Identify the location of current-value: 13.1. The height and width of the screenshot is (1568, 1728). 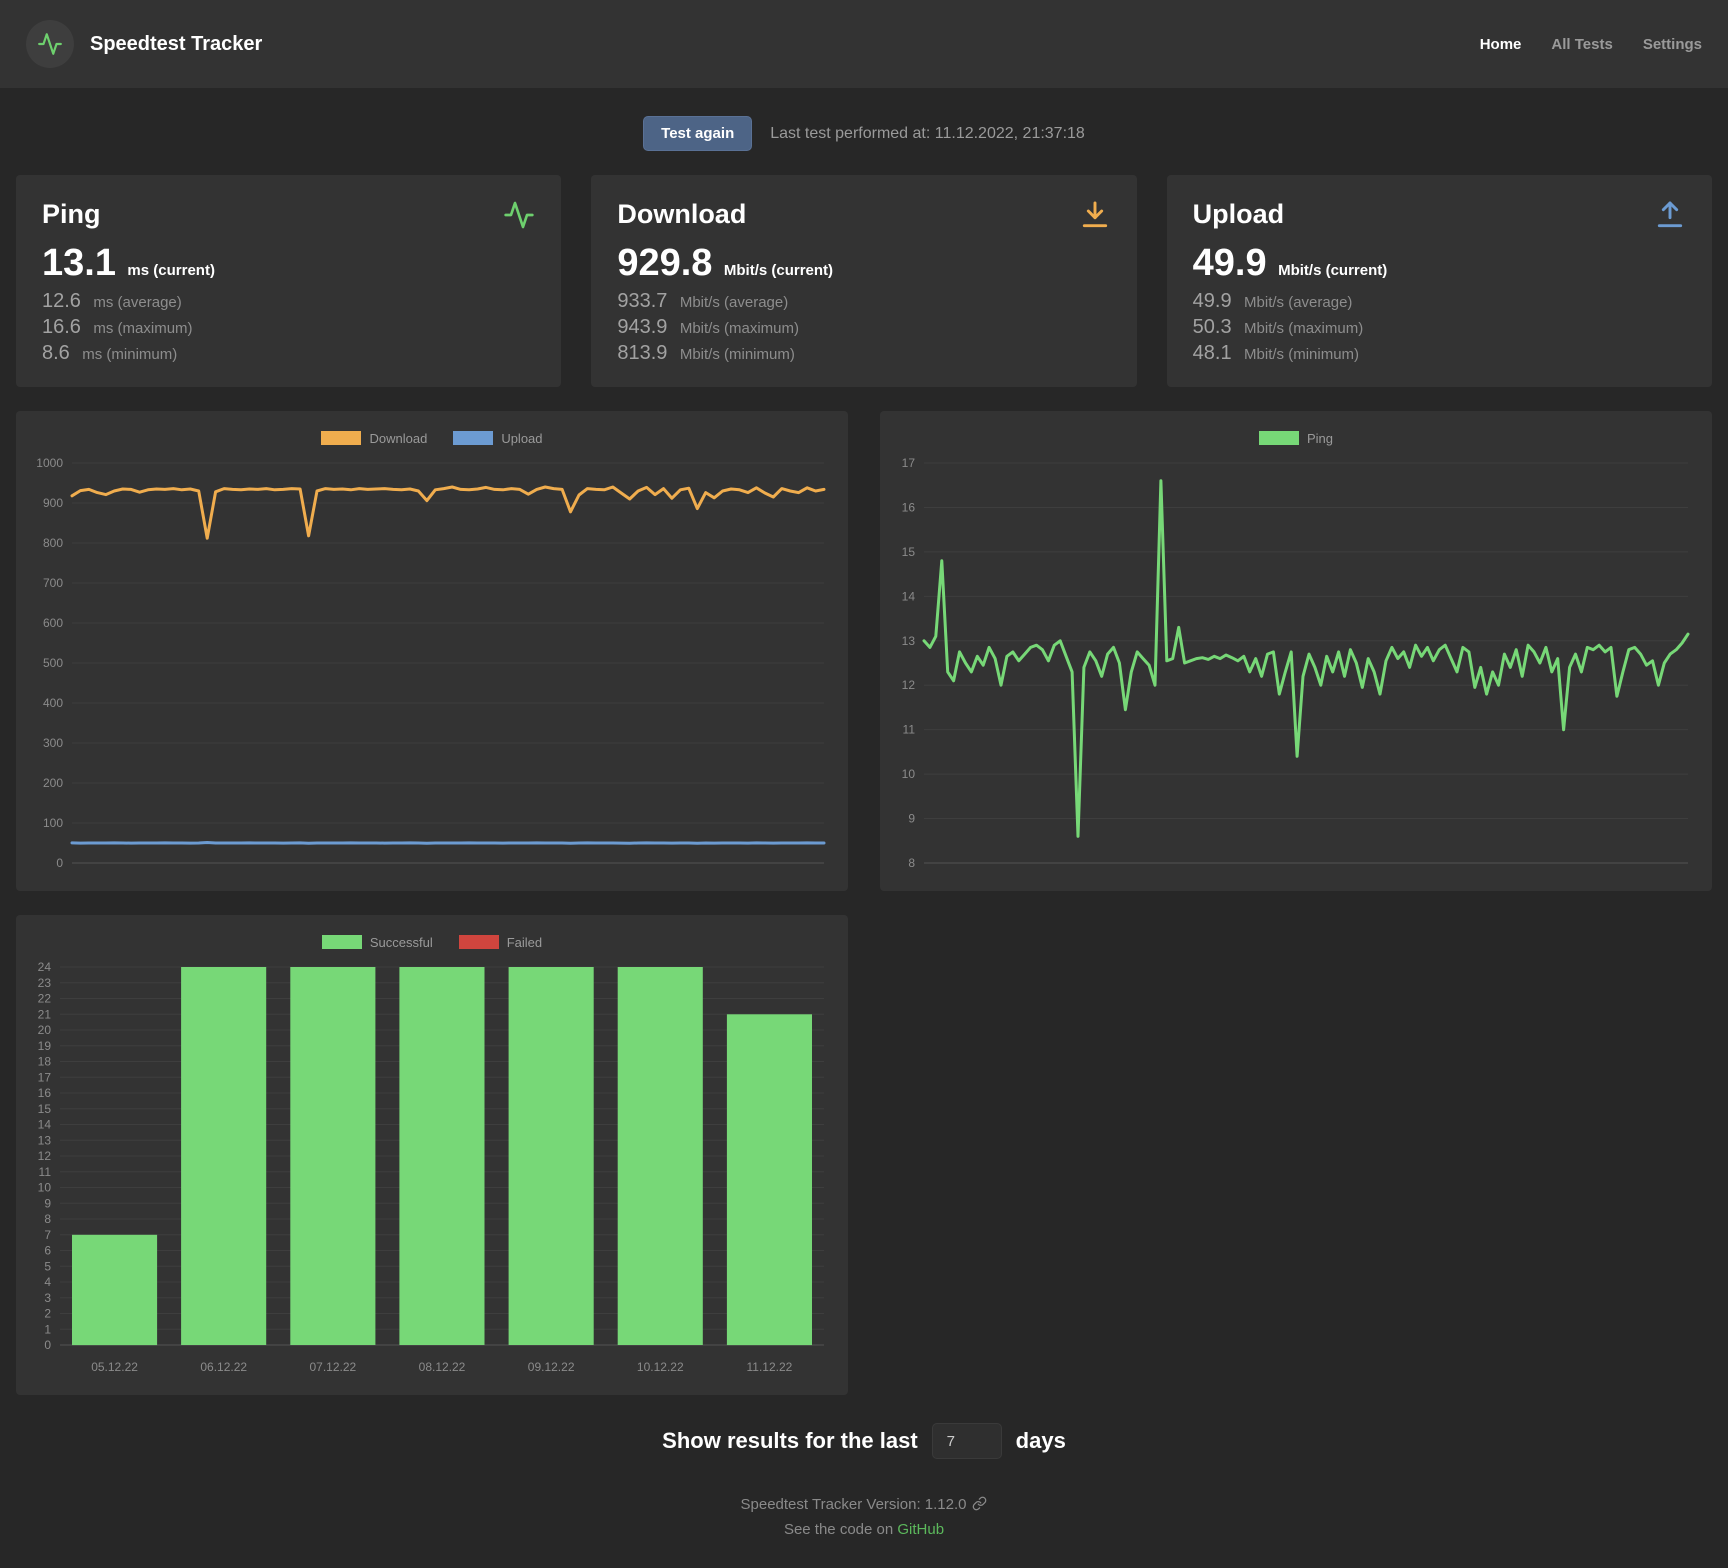
(79, 263).